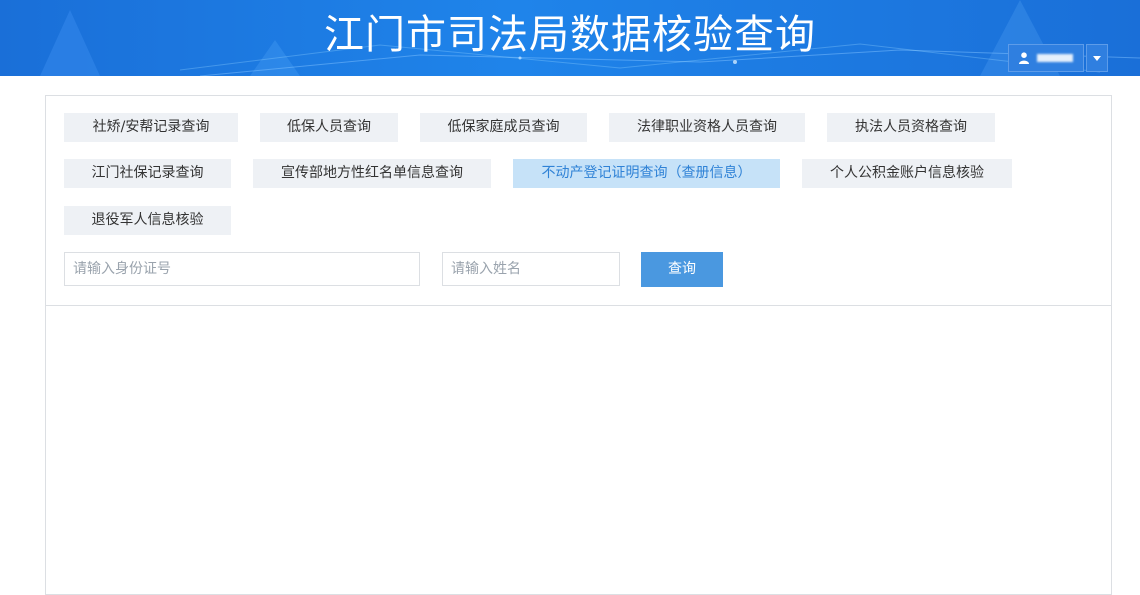 The width and height of the screenshot is (1140, 595). Describe the element at coordinates (147, 173) in the screenshot. I see `query-type-button: 江门社保记录查询` at that location.